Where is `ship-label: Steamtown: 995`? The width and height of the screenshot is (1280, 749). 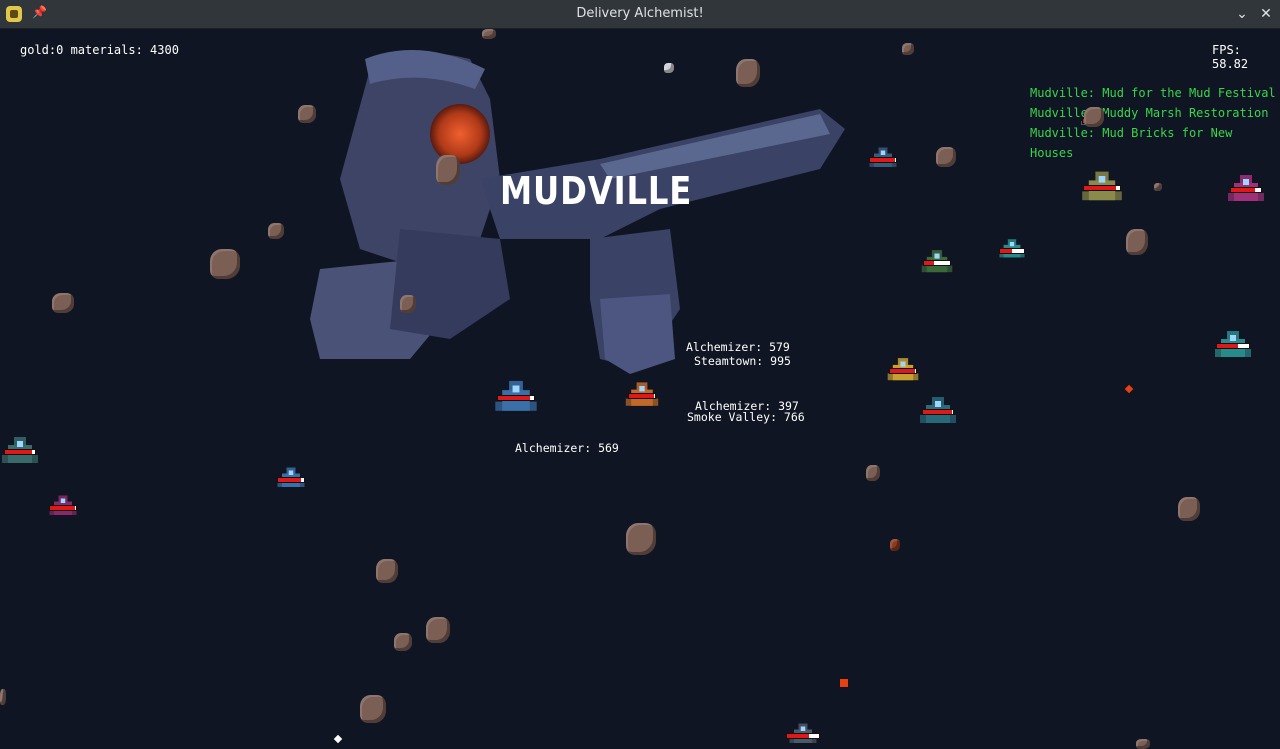 ship-label: Steamtown: 995 is located at coordinates (742, 361).